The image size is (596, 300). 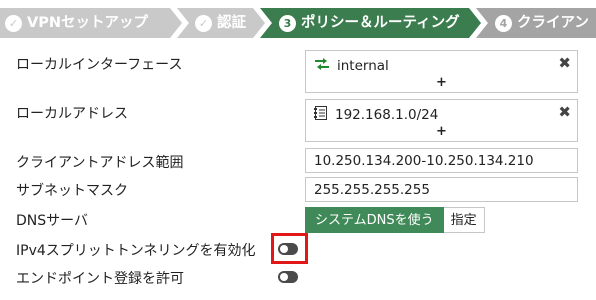 I want to click on wizard-step-label: VPNセットアップ, so click(x=87, y=23).